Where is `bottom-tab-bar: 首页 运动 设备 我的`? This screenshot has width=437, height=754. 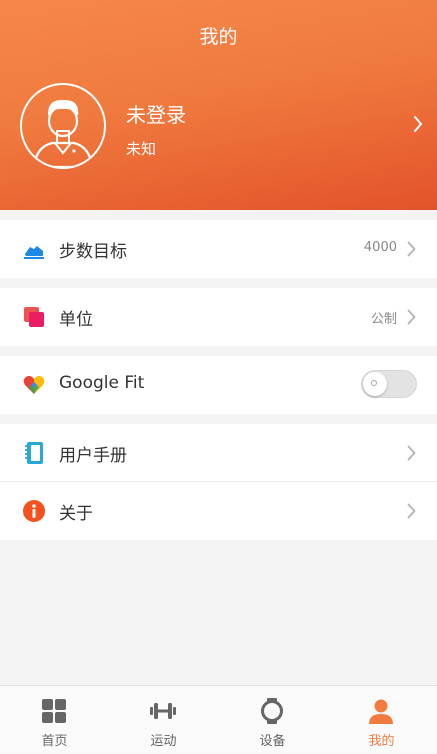 bottom-tab-bar: 首页 运动 设备 我的 is located at coordinates (218, 719).